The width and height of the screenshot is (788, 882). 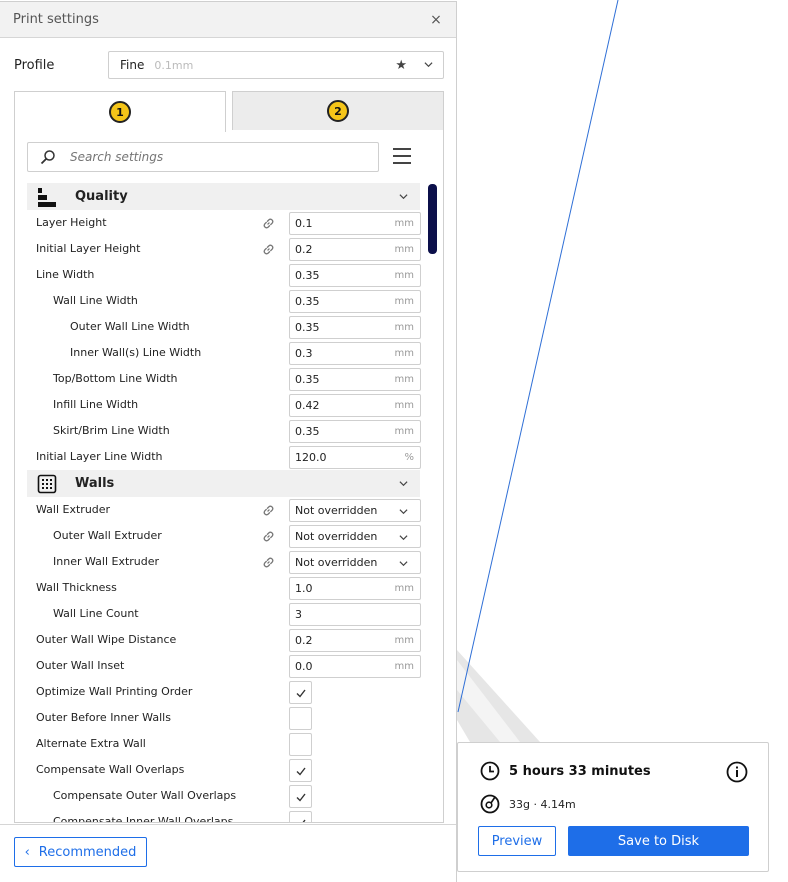 I want to click on setting-layer-height: Layer Height 0.1 mm, so click(x=224, y=223).